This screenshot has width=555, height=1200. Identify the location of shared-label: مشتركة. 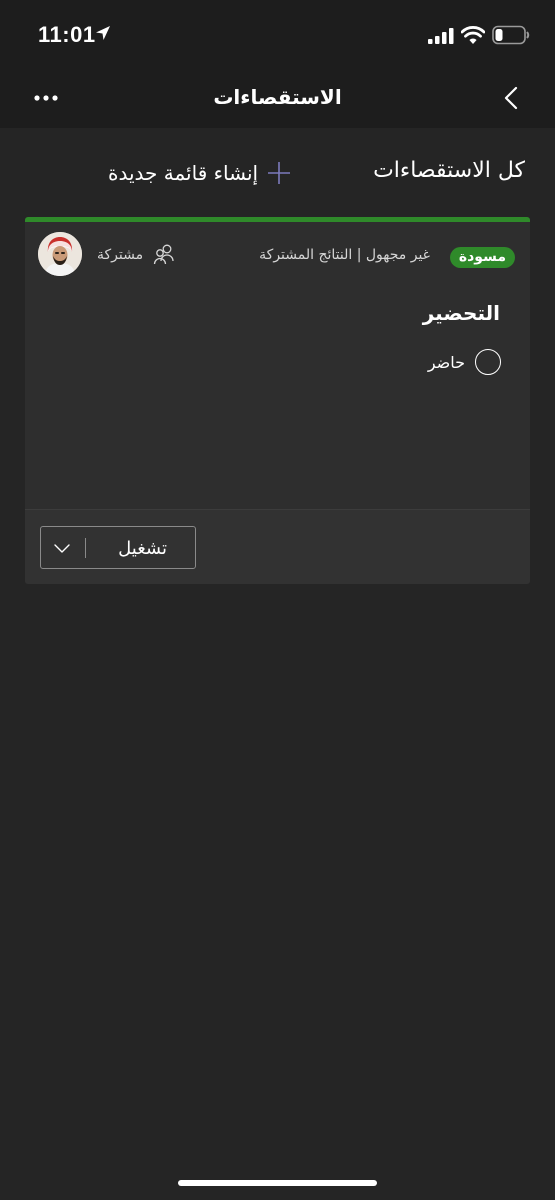
(120, 255).